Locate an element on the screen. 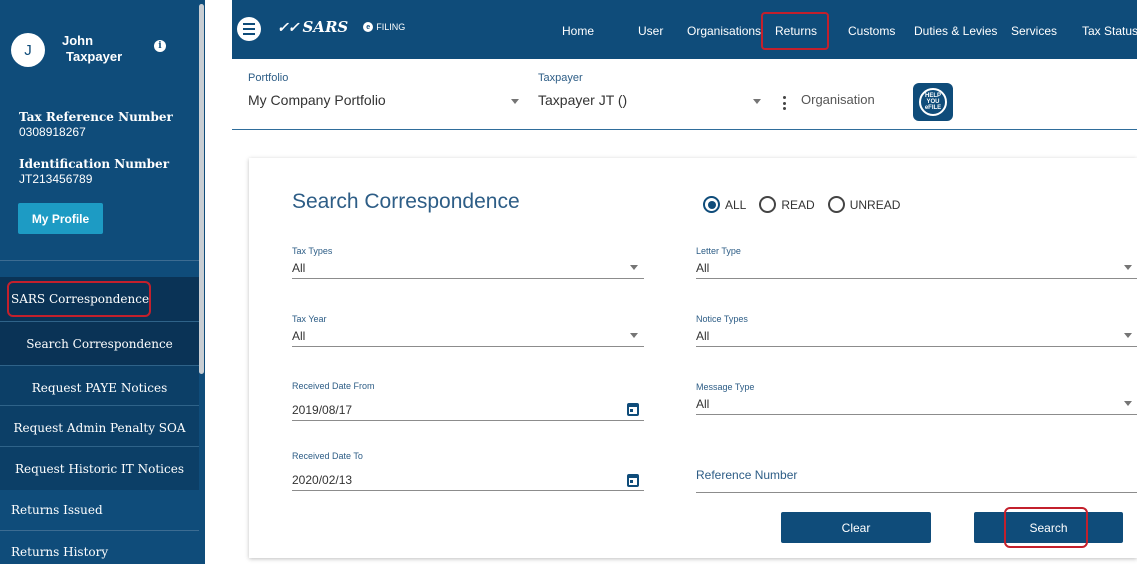  tax-ref-value: 0308918267 is located at coordinates (52, 132).